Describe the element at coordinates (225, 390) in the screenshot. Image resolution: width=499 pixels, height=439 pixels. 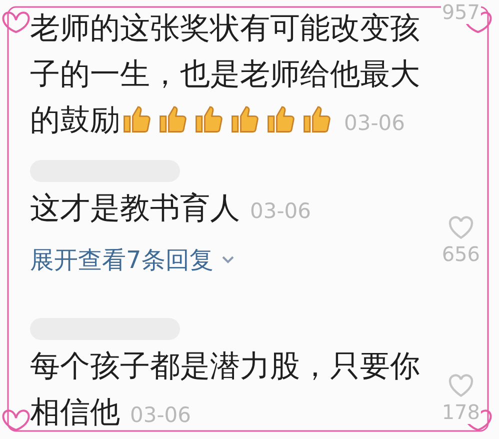
I see `comment-text: 每个孩子都是潜力股，只要你相信他 03-06` at that location.